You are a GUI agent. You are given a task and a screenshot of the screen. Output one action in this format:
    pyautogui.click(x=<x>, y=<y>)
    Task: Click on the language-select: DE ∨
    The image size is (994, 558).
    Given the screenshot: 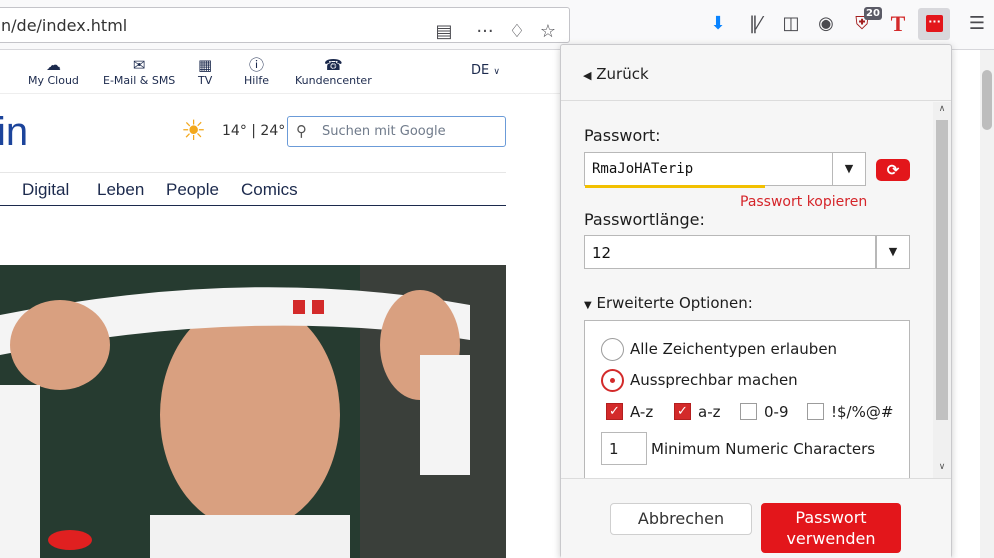 What is the action you would take?
    pyautogui.click(x=485, y=70)
    